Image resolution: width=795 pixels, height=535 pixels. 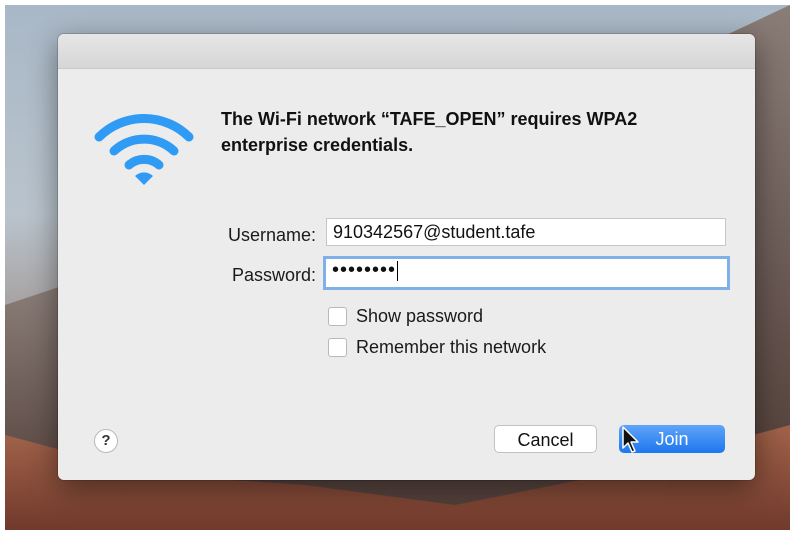 I want to click on show-password-checkbox, so click(x=337, y=316).